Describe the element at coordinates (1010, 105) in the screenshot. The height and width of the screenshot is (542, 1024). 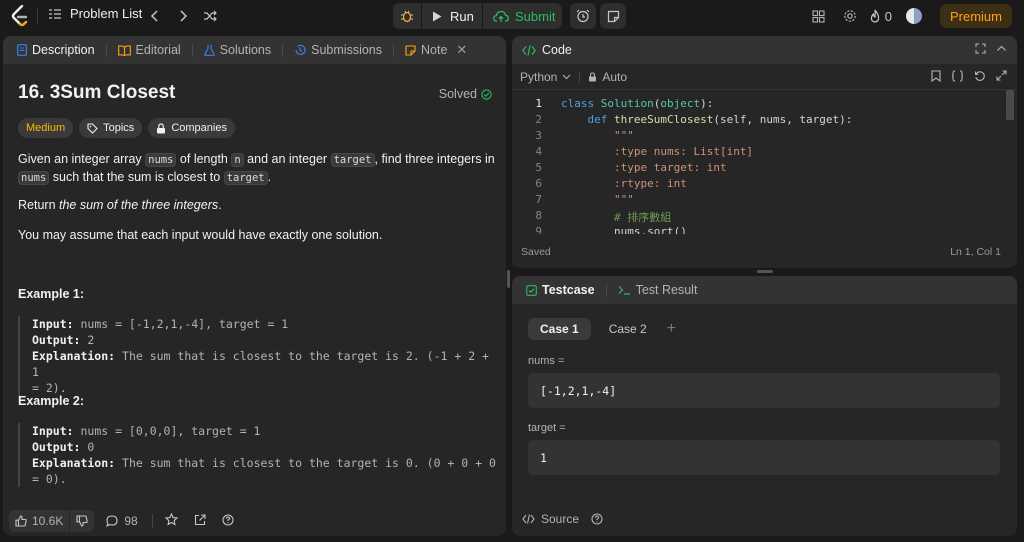
I see `editor-scrollbar` at that location.